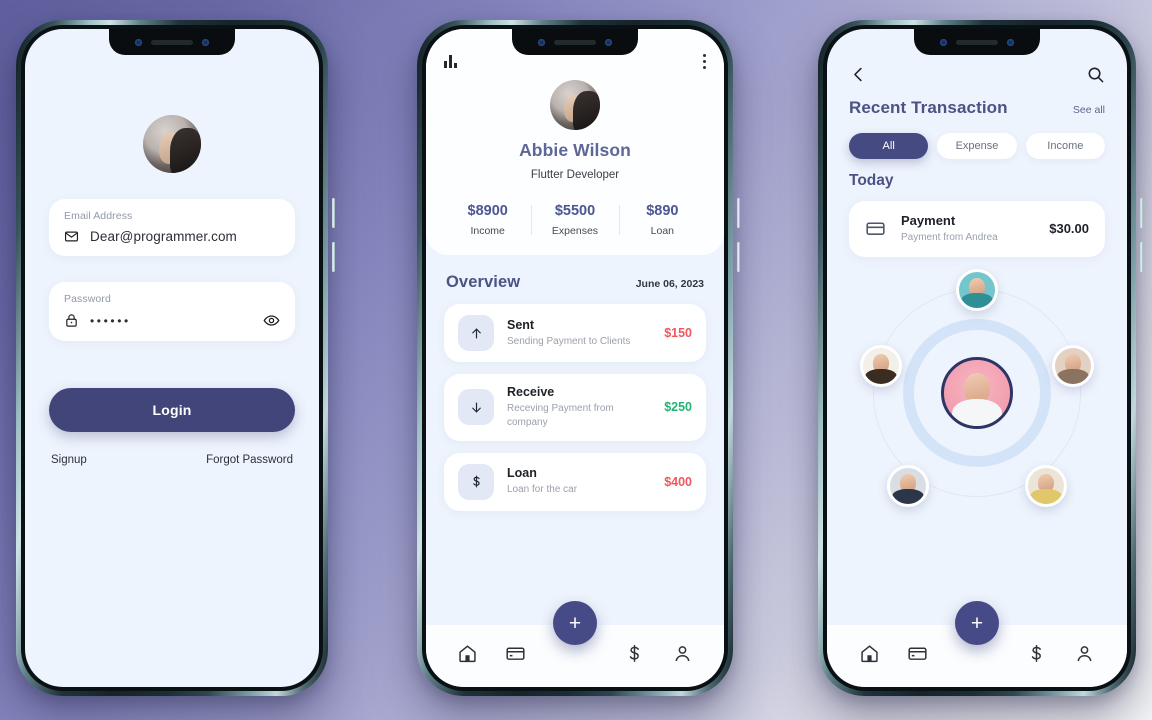 The width and height of the screenshot is (1152, 720). What do you see at coordinates (967, 229) in the screenshot?
I see `transaction-text: Payment Payment from Andrea` at bounding box center [967, 229].